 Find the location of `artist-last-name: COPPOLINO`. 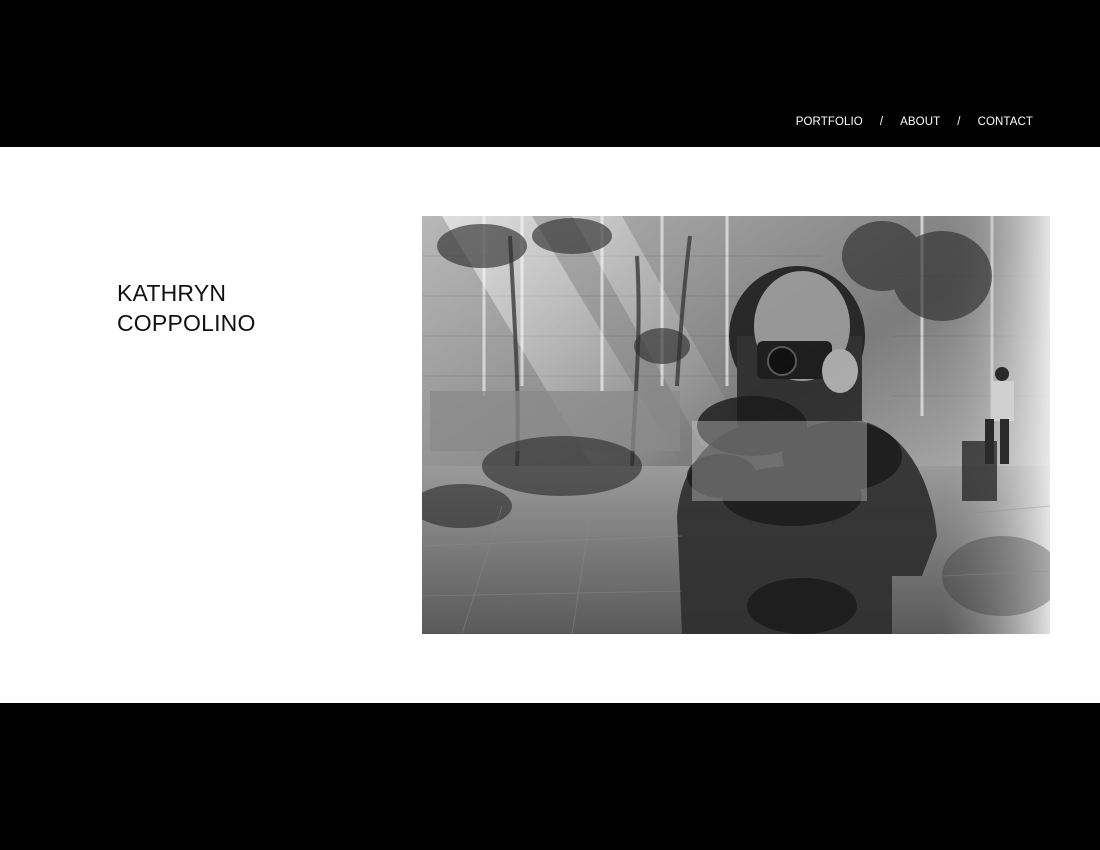

artist-last-name: COPPOLINO is located at coordinates (186, 323).